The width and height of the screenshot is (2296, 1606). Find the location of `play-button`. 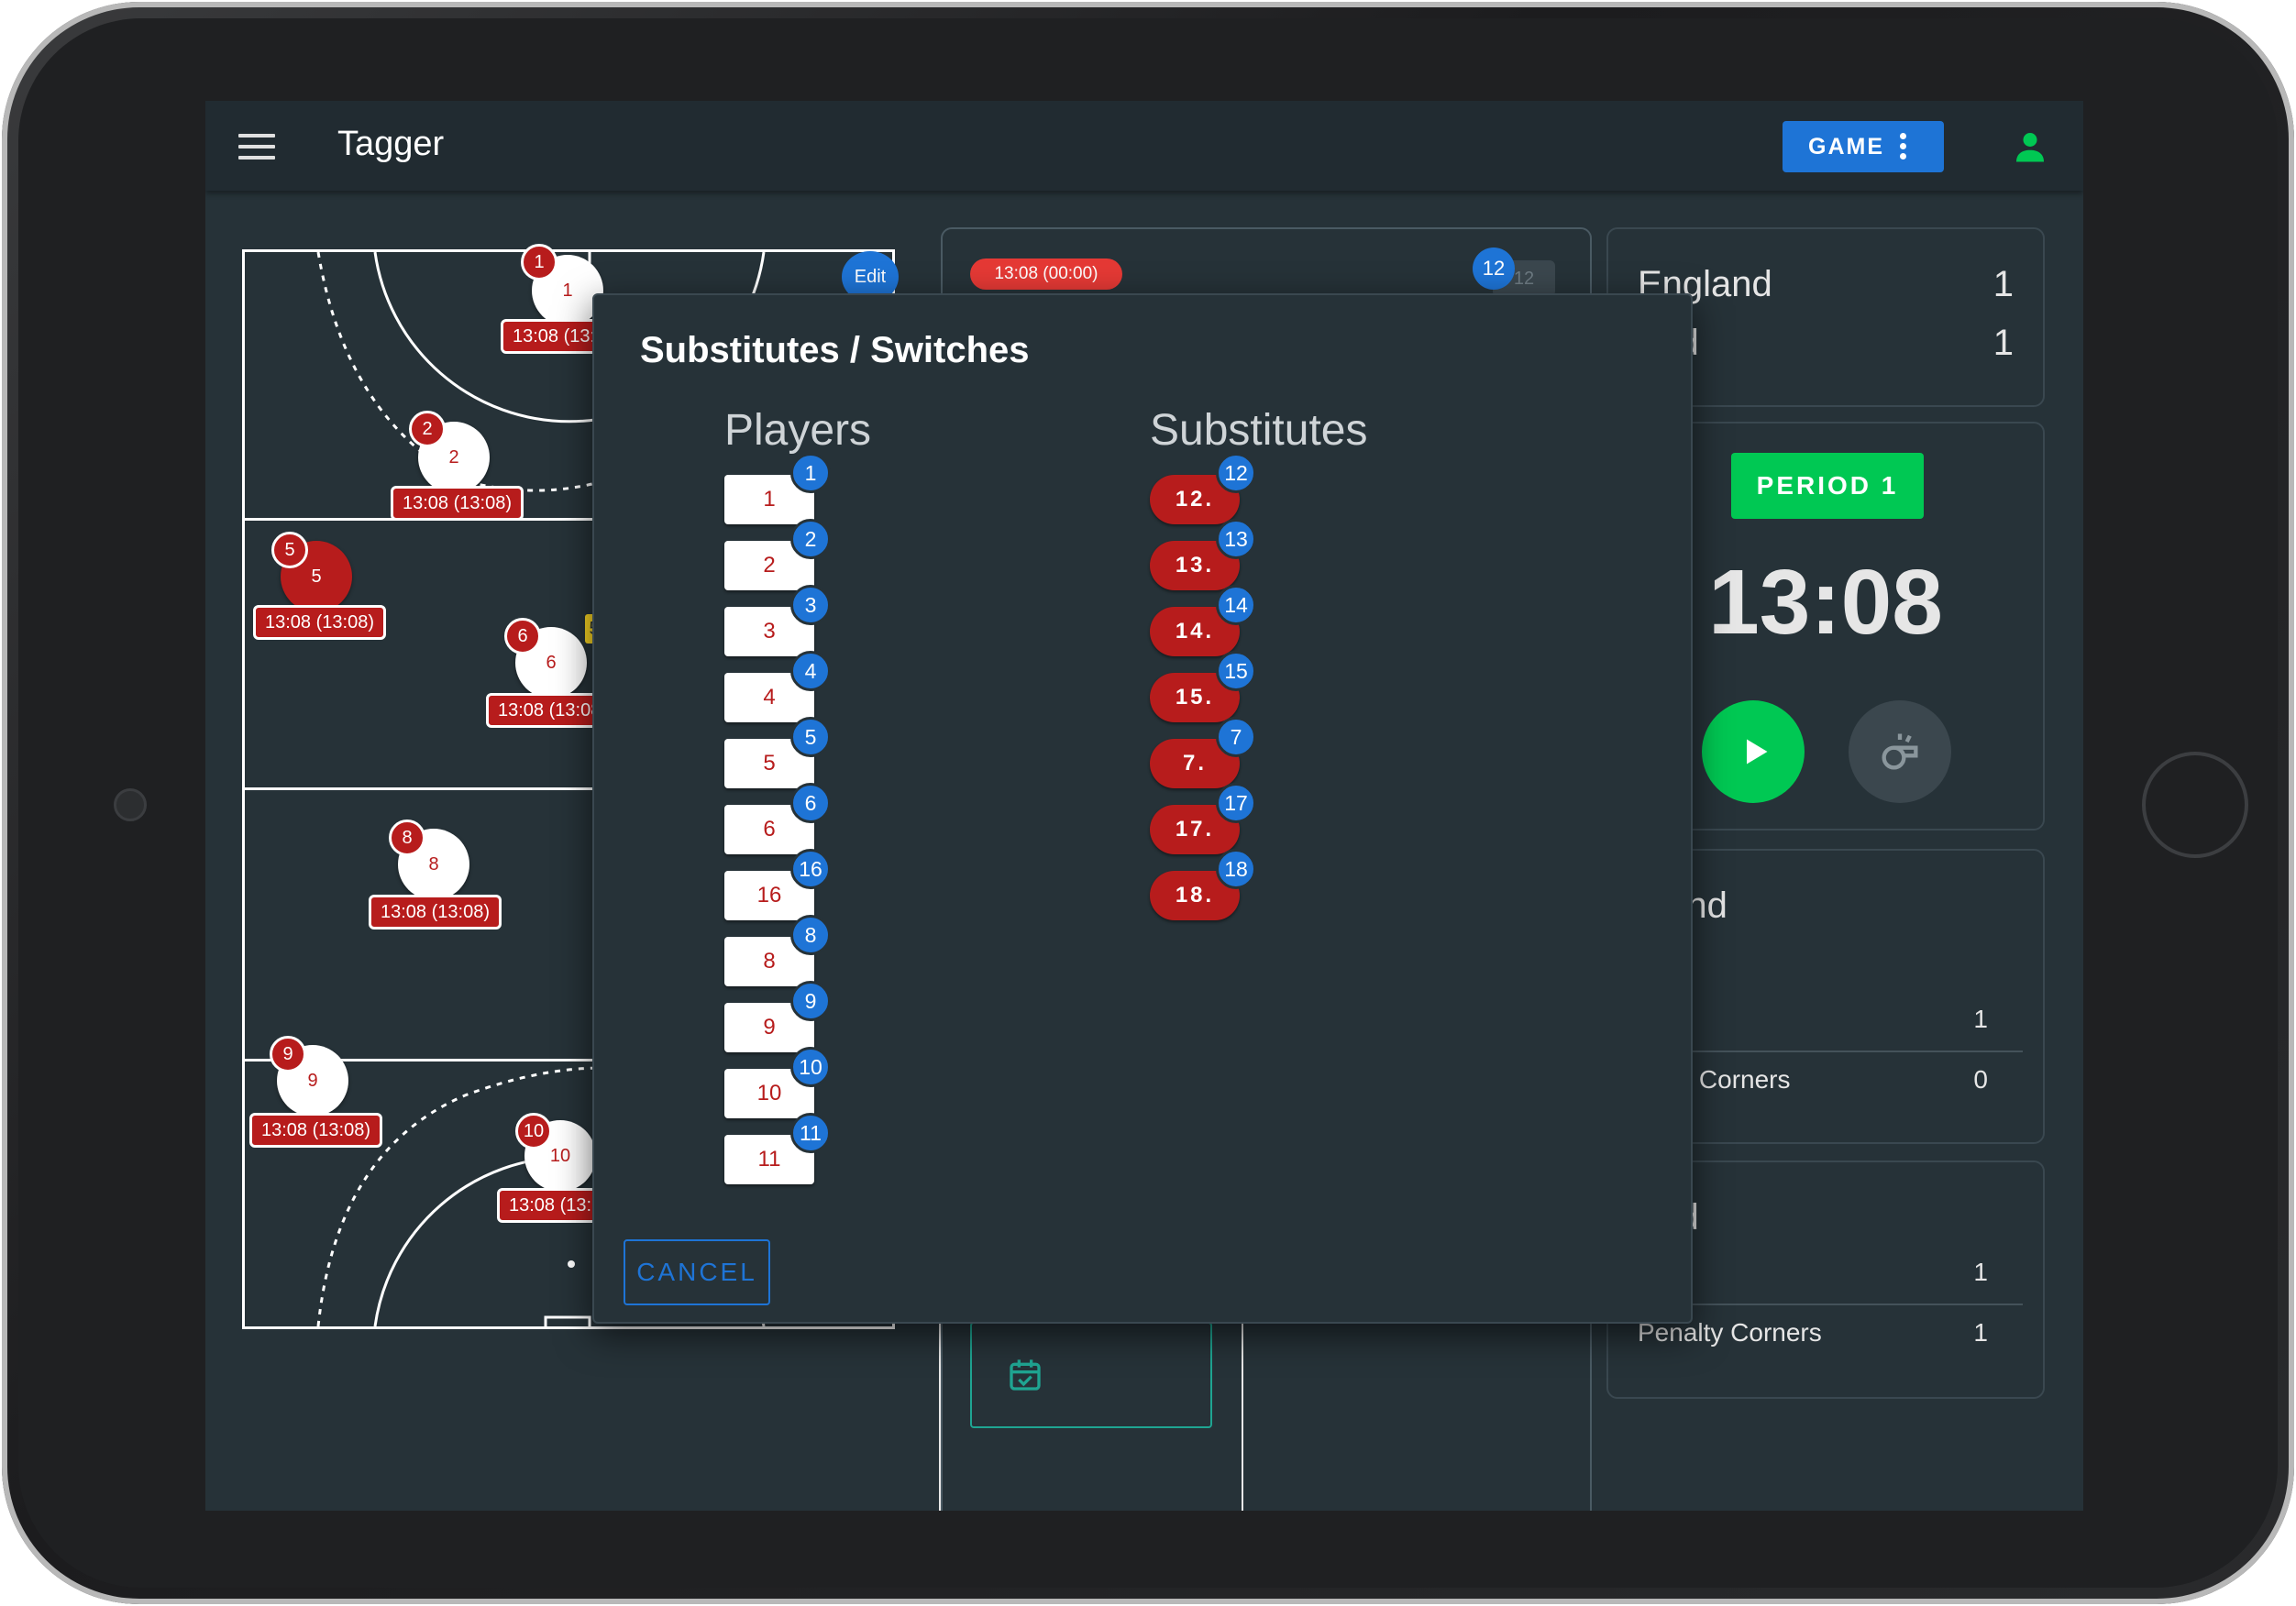

play-button is located at coordinates (1753, 751).